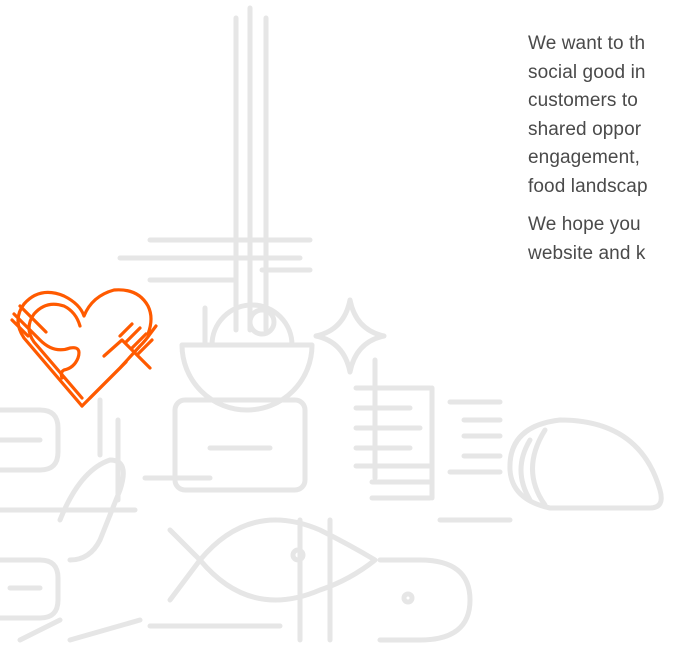  I want to click on fish-icon, so click(272, 560).